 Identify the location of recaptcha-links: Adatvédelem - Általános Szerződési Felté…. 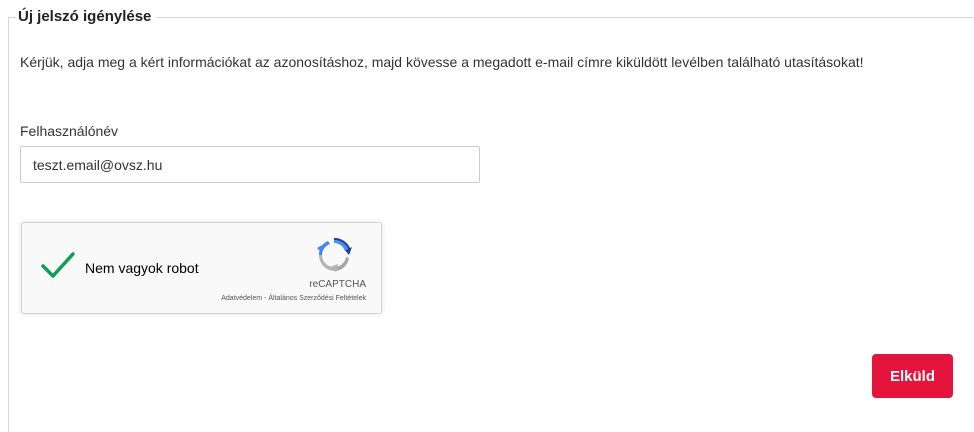
(293, 298).